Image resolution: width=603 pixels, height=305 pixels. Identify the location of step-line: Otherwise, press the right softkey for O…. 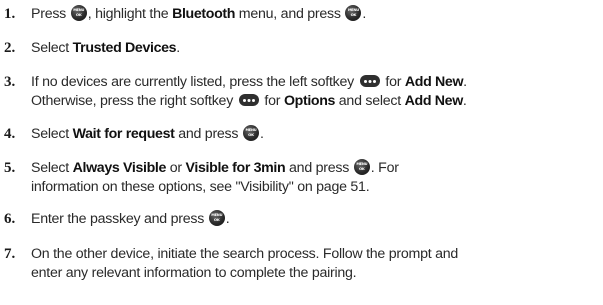
(249, 101).